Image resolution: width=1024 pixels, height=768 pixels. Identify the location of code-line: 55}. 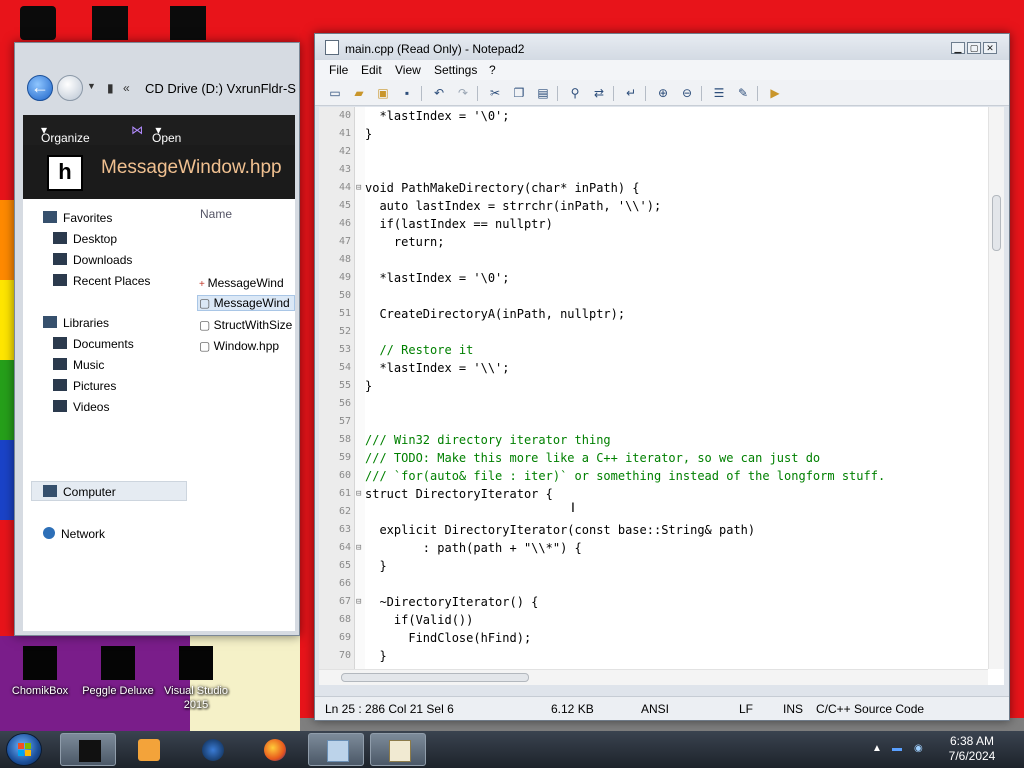
(654, 386).